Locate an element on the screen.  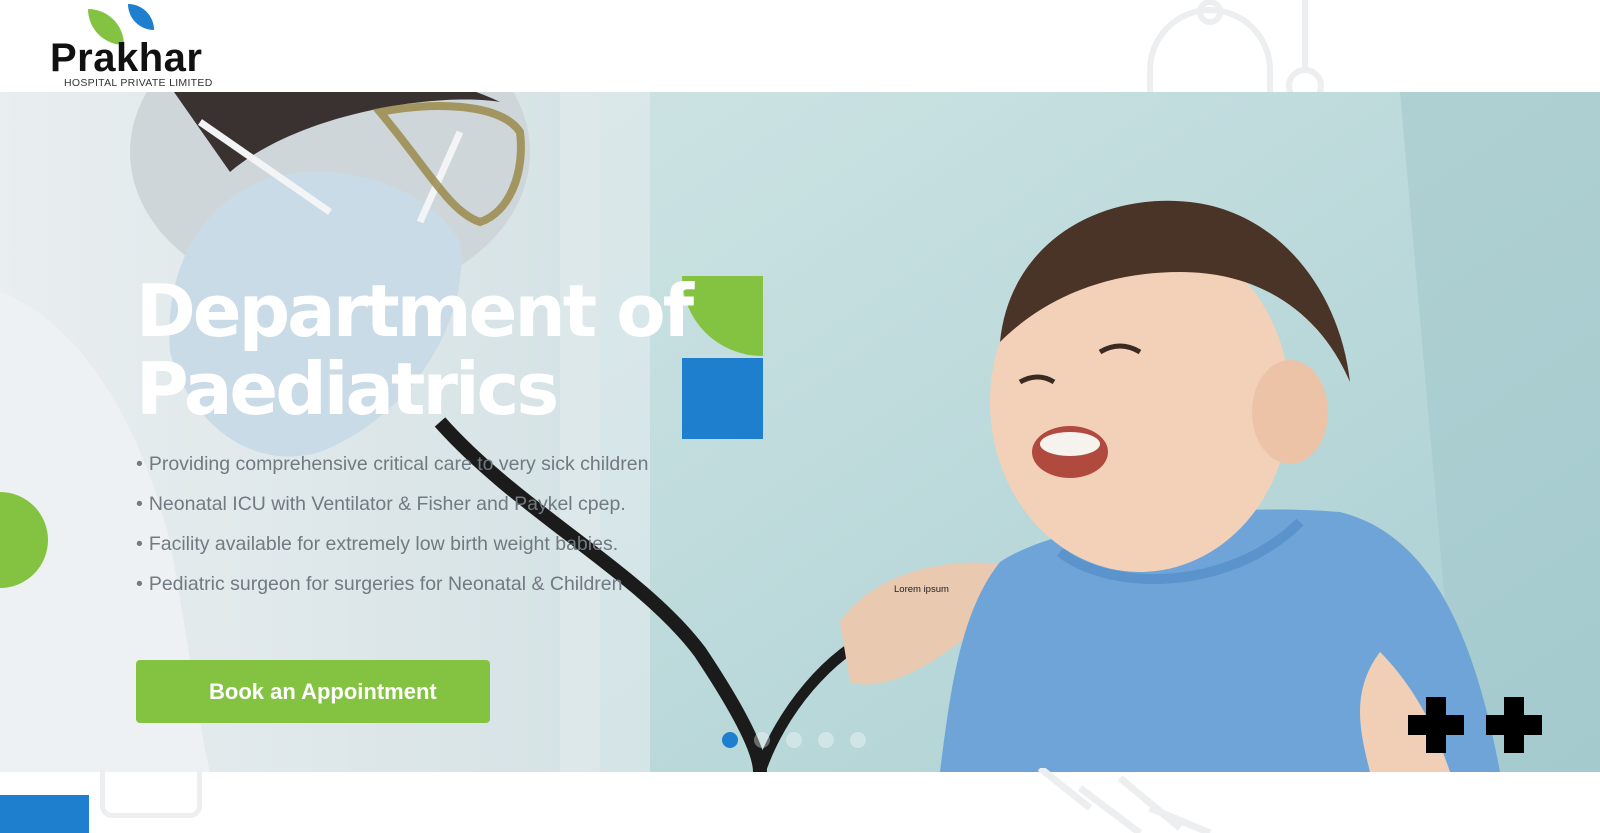
logo-subtitle: HOSPITAL PRIVATE LIMITED is located at coordinates (138, 83).